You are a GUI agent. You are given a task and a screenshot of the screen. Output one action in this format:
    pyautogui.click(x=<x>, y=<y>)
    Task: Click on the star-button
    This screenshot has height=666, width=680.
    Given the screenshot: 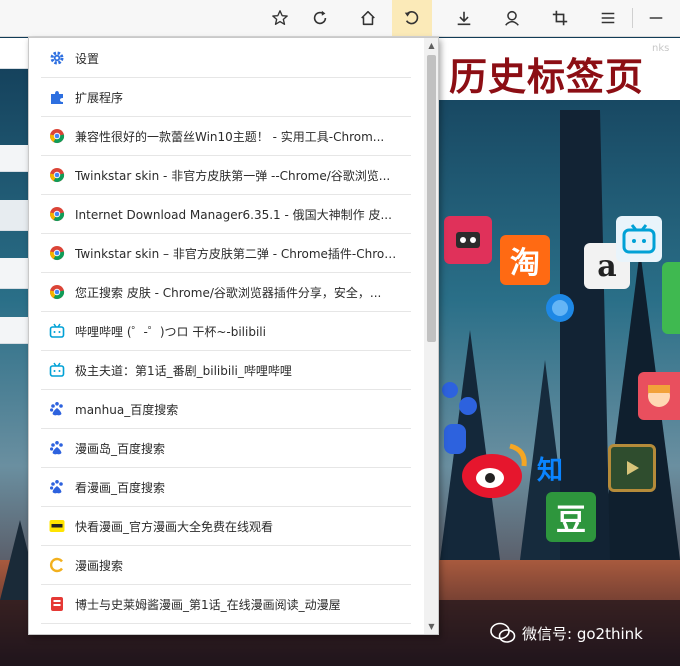 What is the action you would take?
    pyautogui.click(x=280, y=18)
    